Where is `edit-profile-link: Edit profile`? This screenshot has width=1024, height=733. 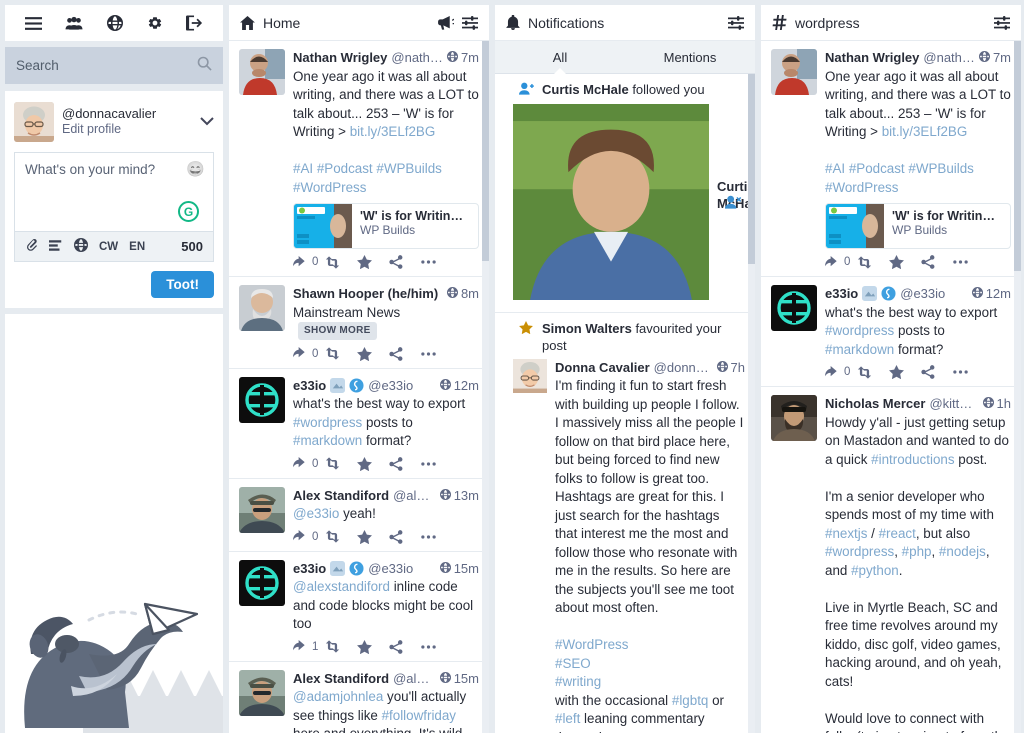
edit-profile-link: Edit profile is located at coordinates (127, 130).